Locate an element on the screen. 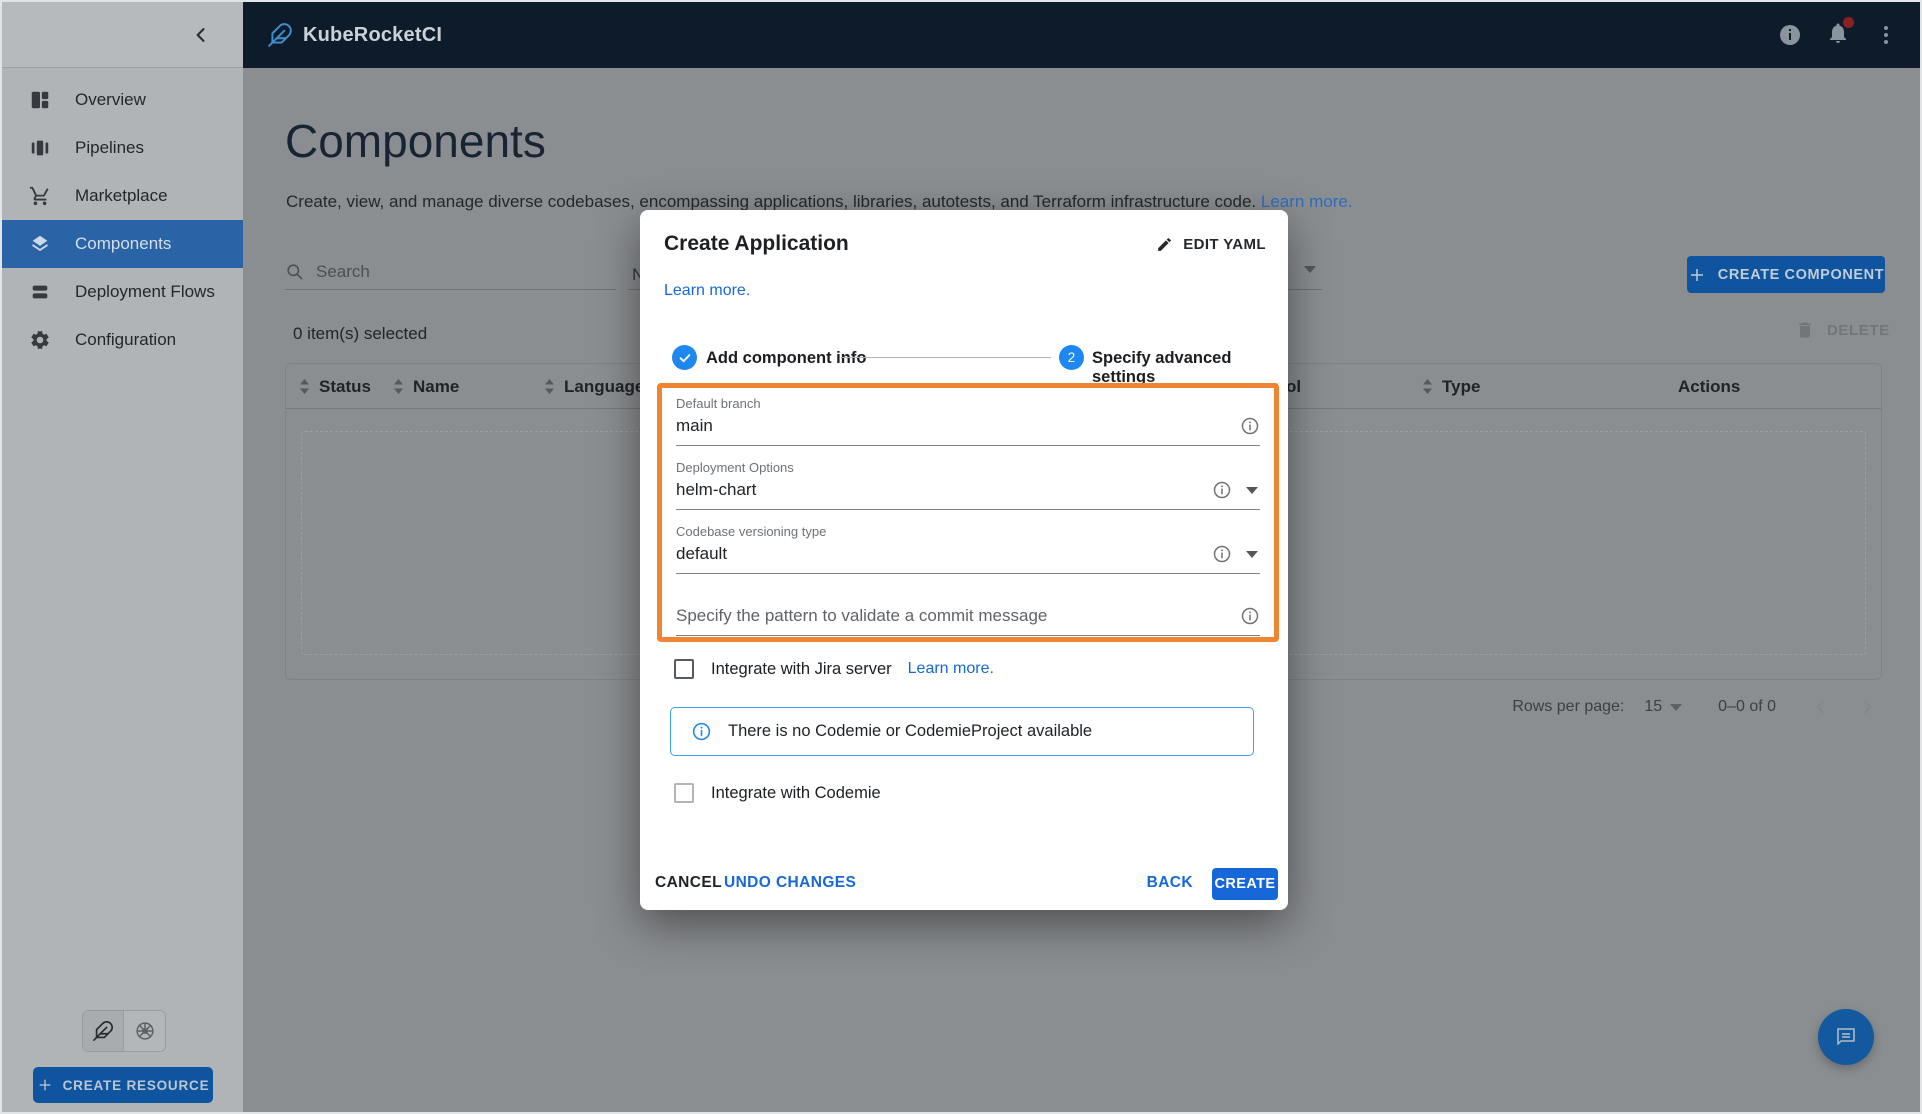 Image resolution: width=1922 pixels, height=1114 pixels. jira-checkbox-label: Integrate with Jira server is located at coordinates (801, 668).